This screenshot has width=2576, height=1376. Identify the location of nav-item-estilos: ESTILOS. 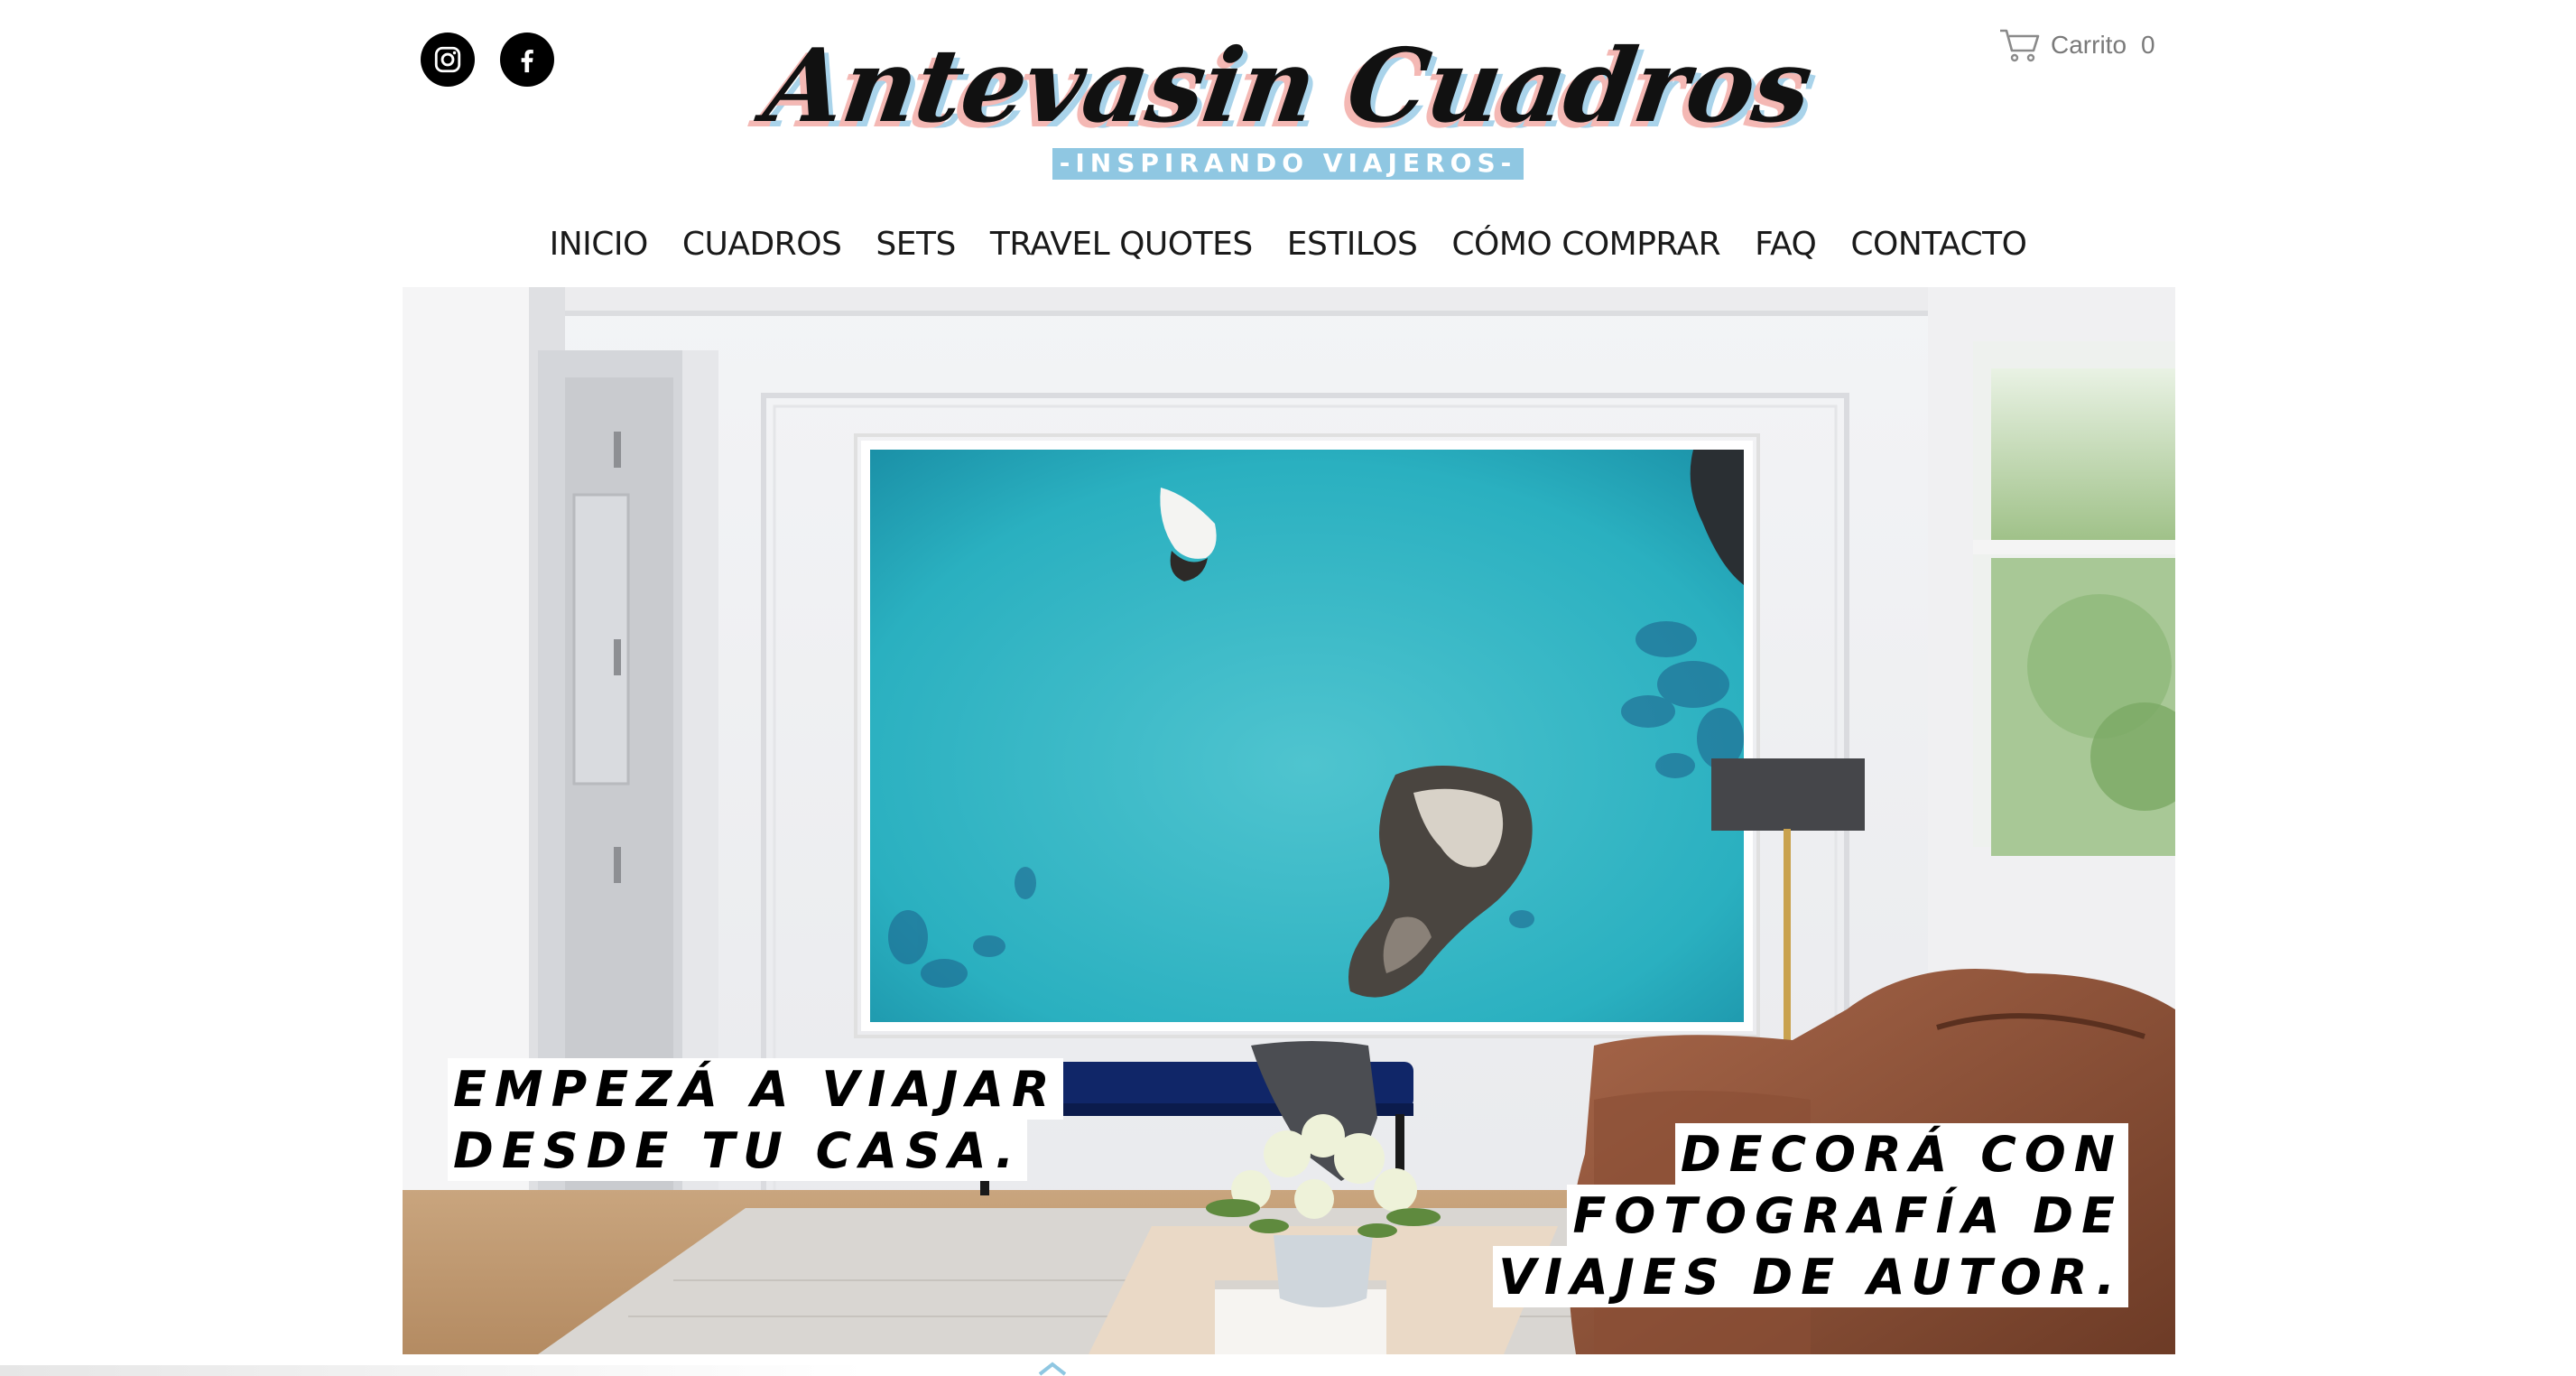
(1352, 244).